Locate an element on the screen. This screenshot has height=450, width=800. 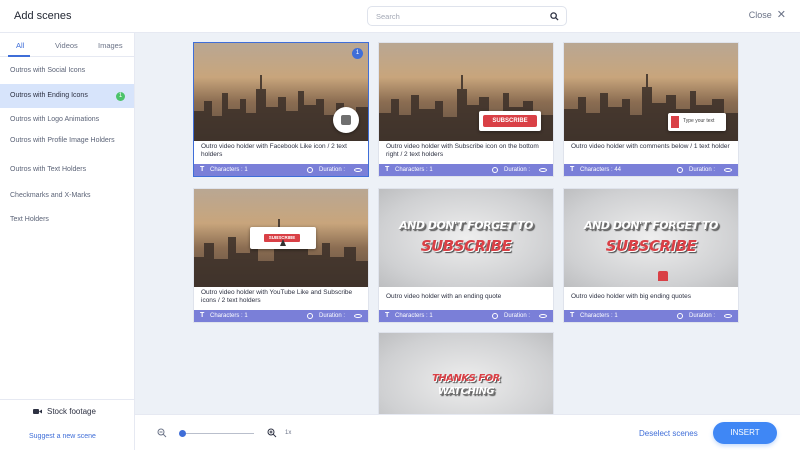
search-icon is located at coordinates (554, 16).